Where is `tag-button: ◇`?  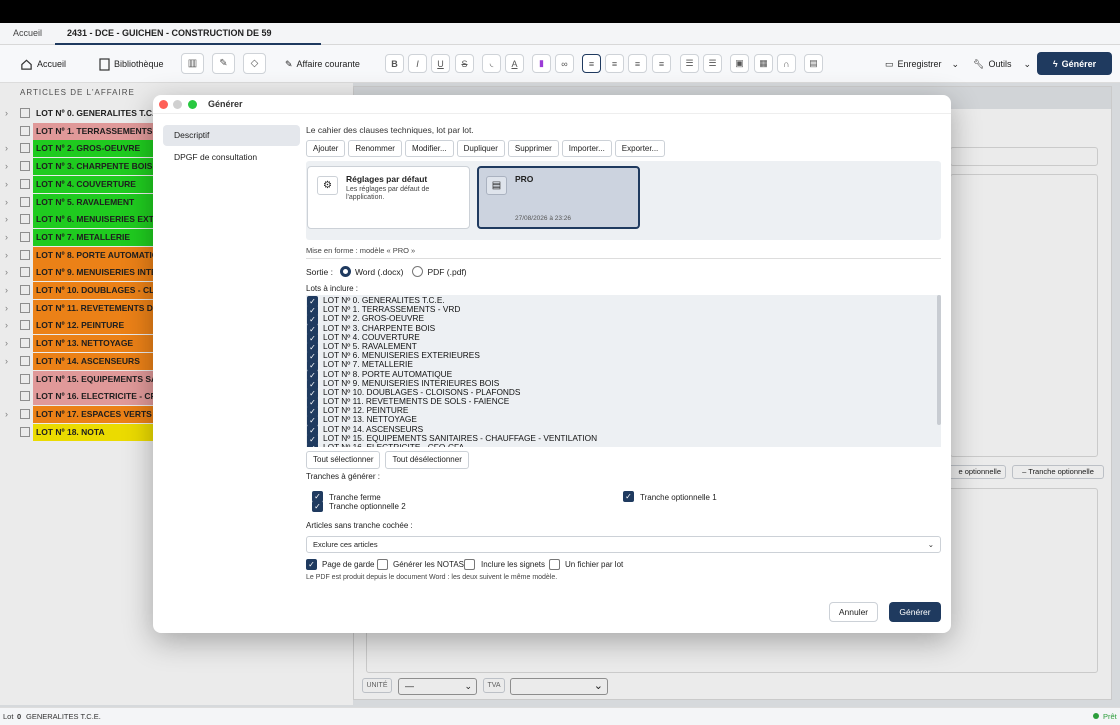 tag-button: ◇ is located at coordinates (254, 63).